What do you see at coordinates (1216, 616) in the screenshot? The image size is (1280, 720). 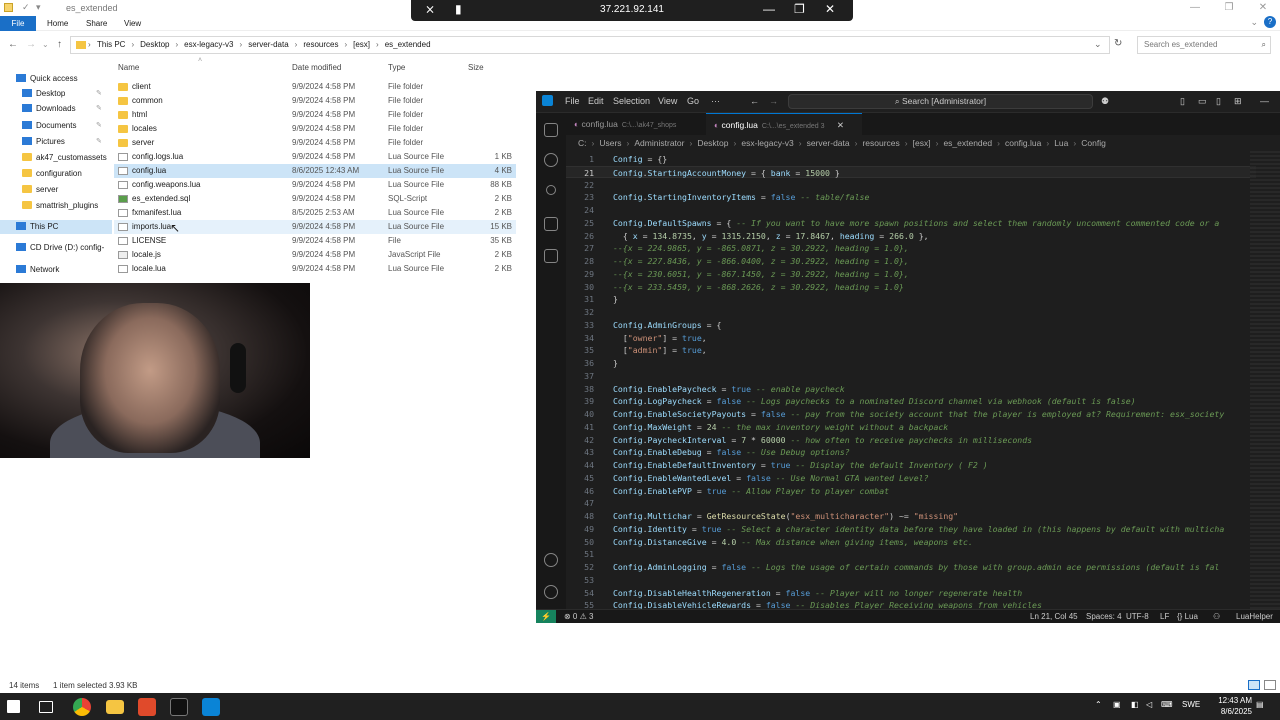 I see `notifications-icon: ⚇` at bounding box center [1216, 616].